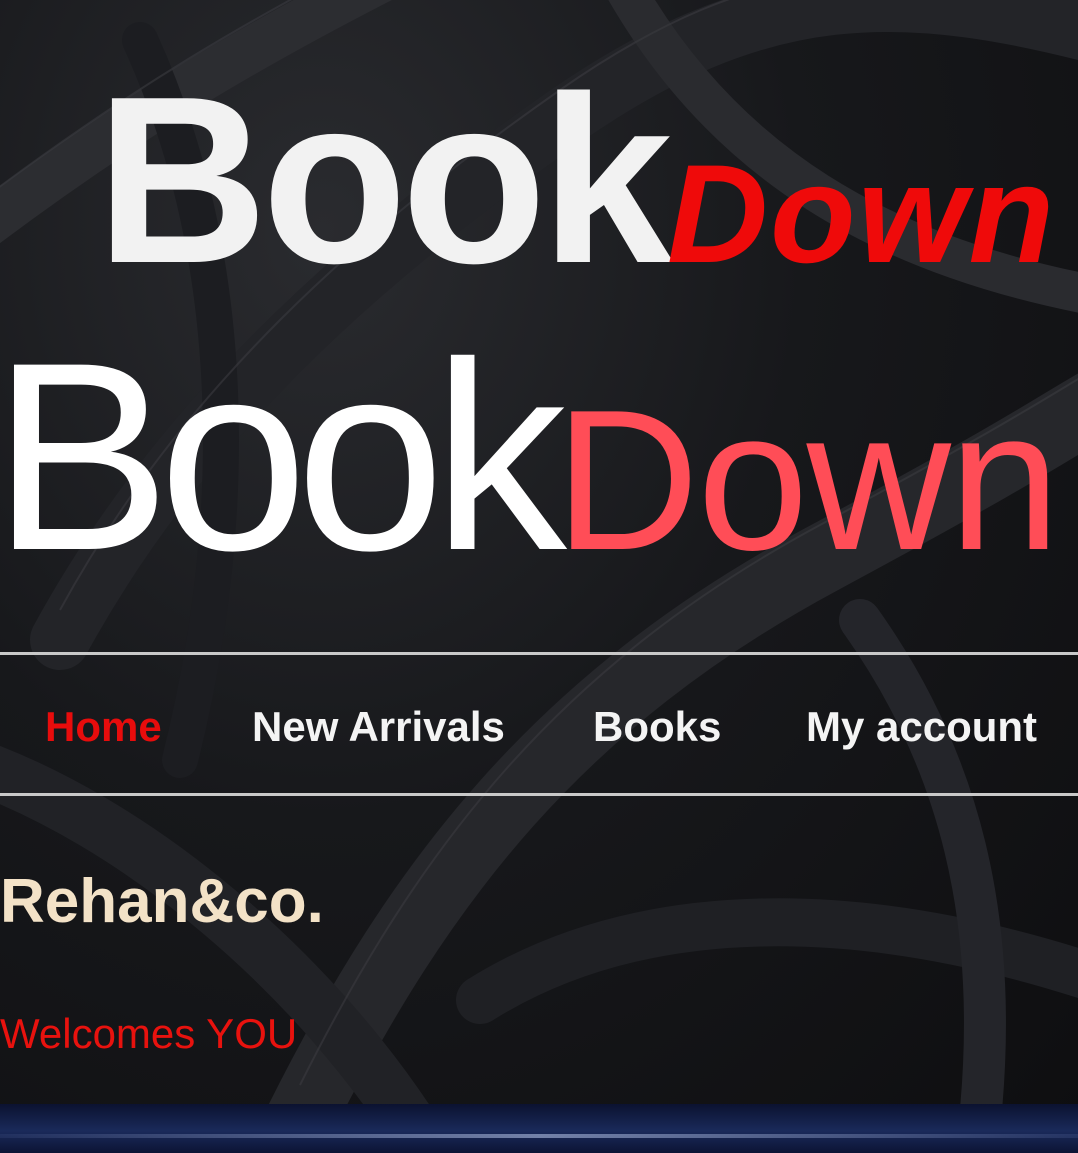  I want to click on logo-primary-down: Down, so click(862, 213).